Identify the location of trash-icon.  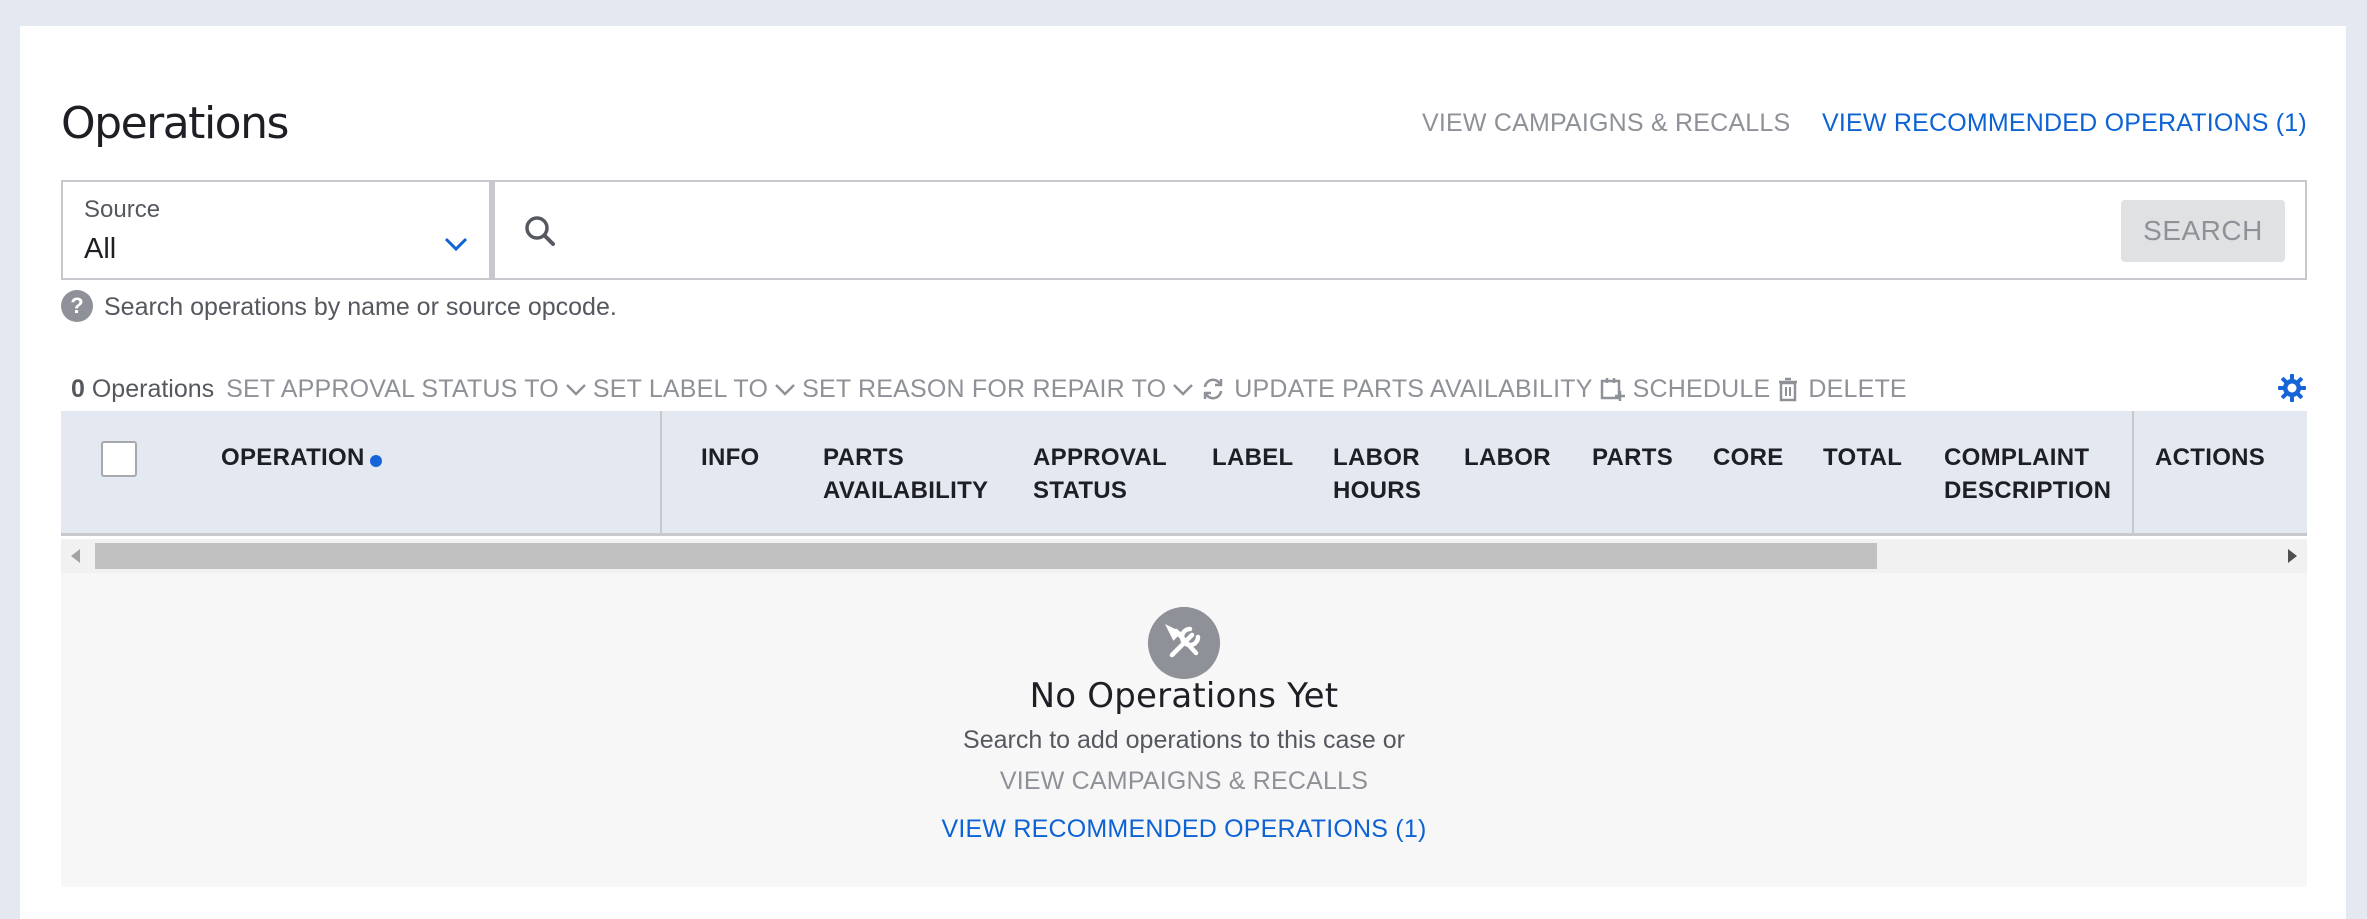
(1788, 389).